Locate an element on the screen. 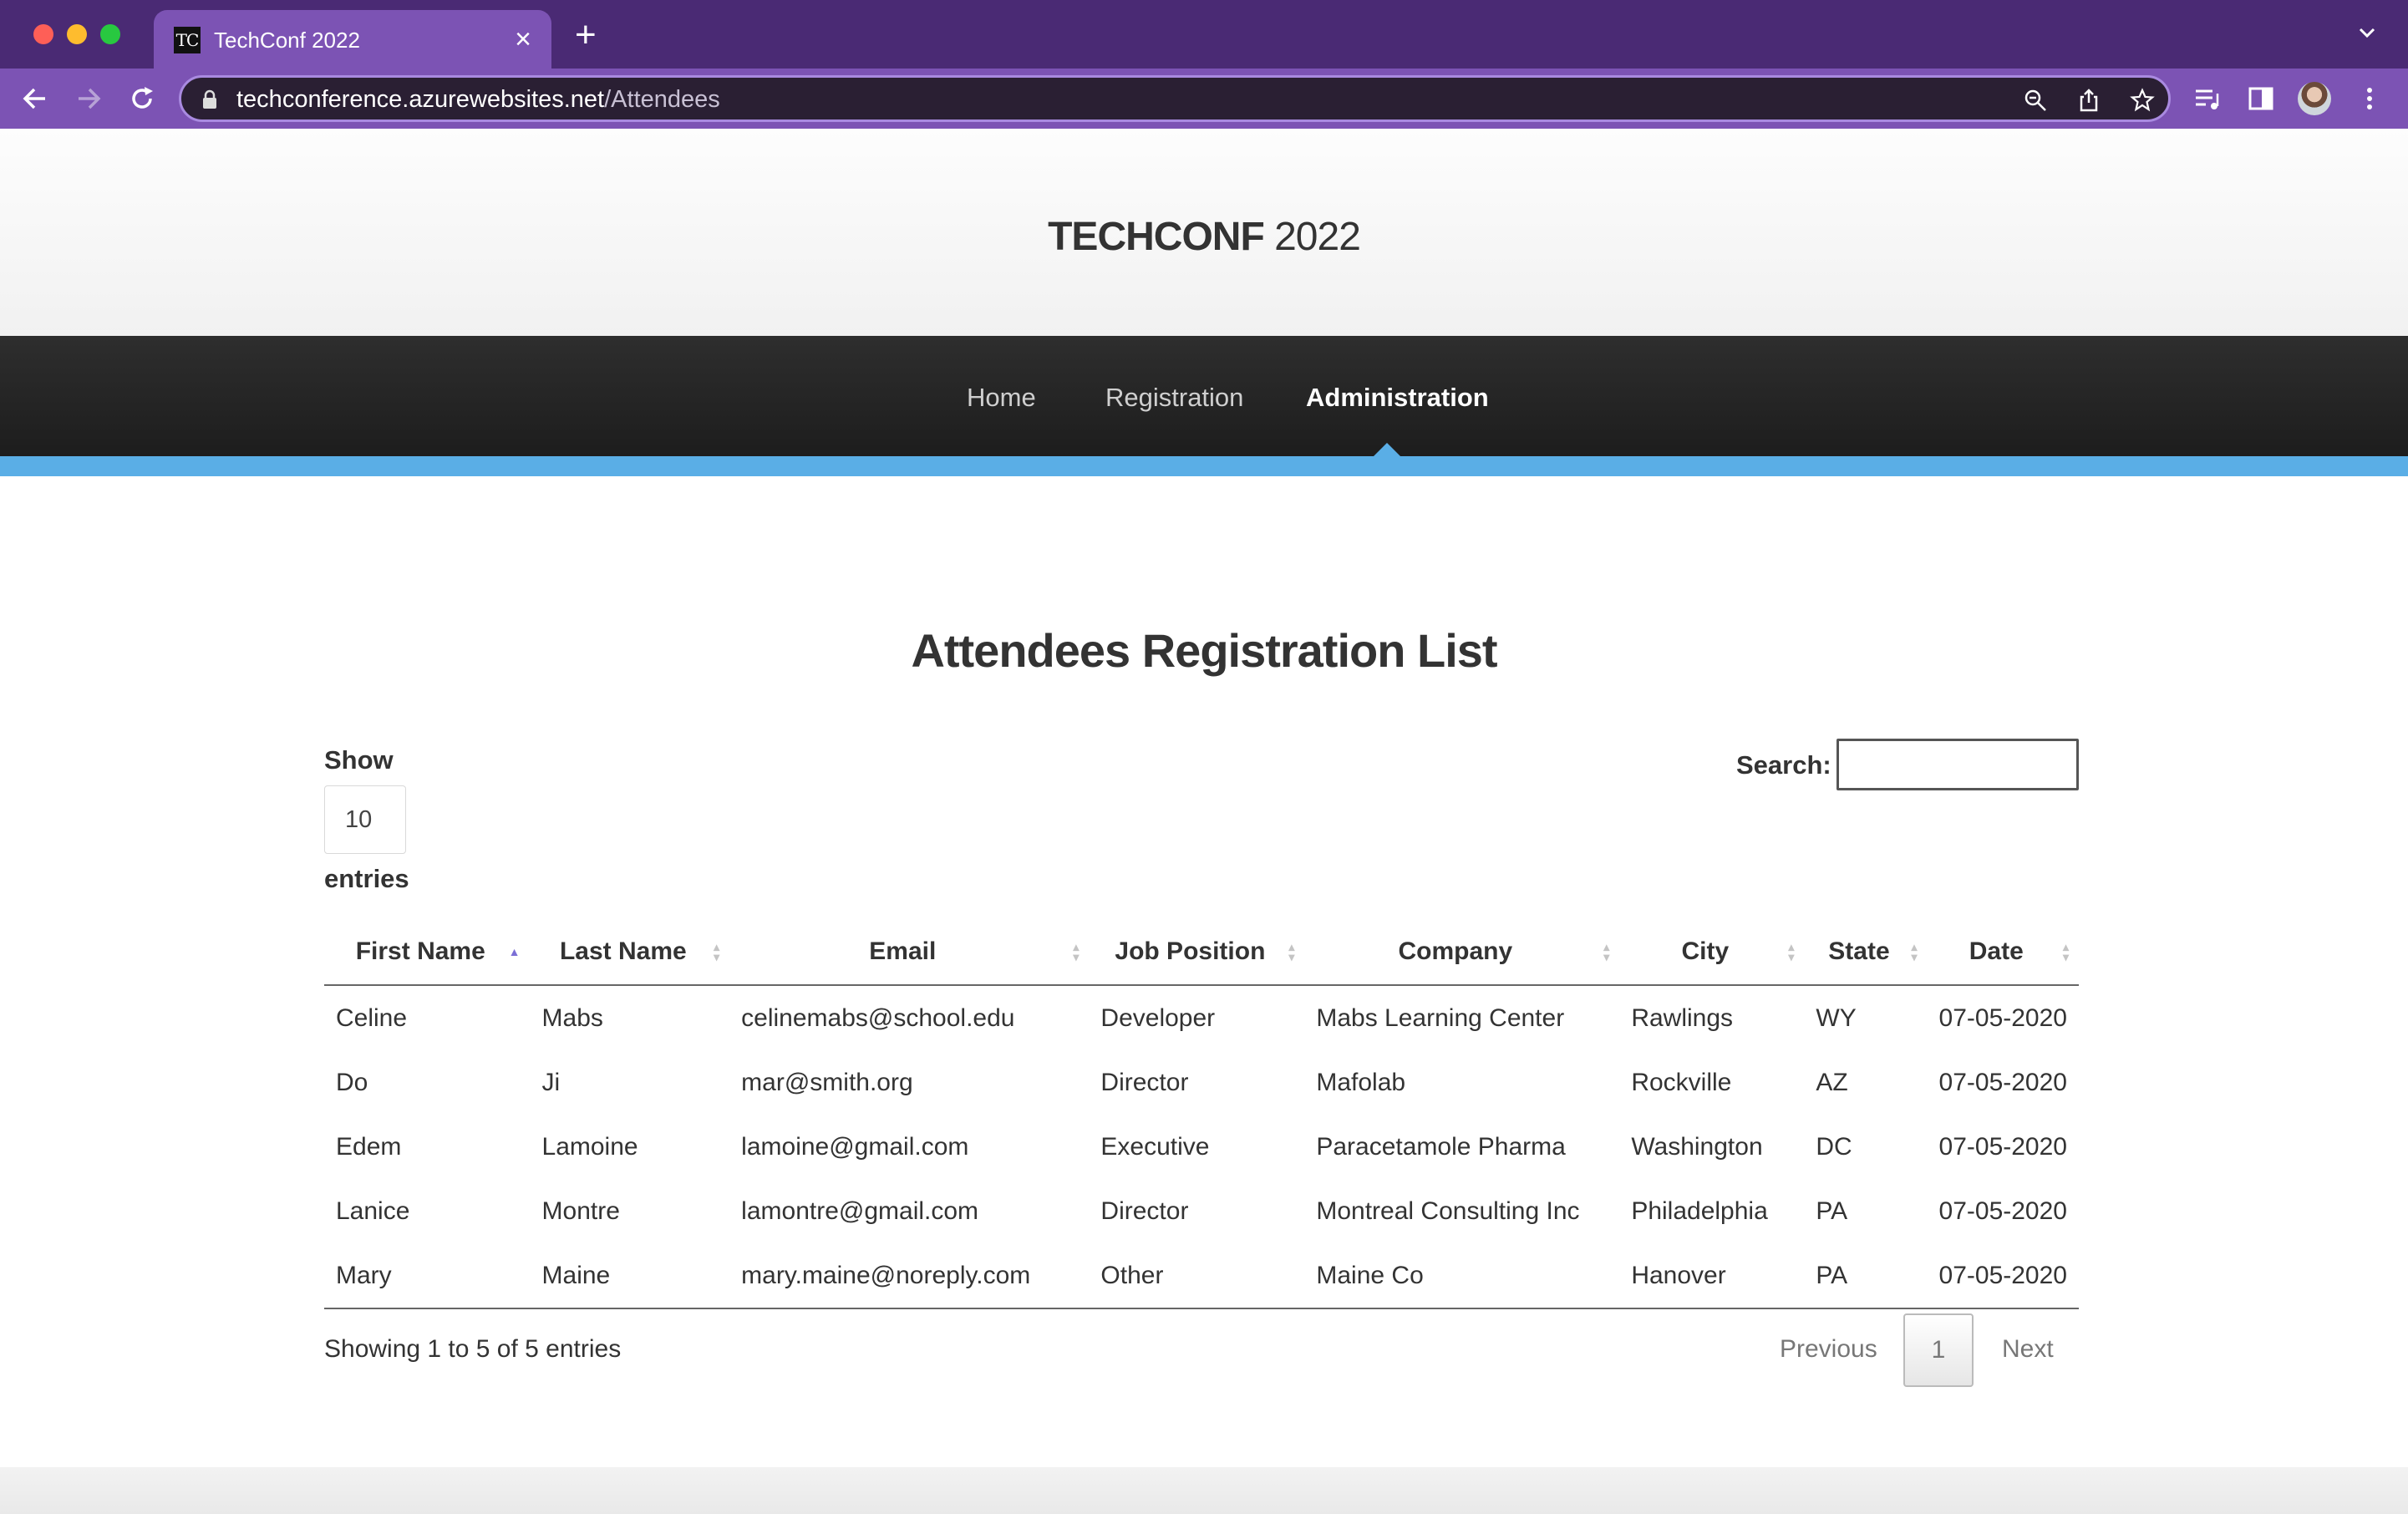 The height and width of the screenshot is (1514, 2408). cell-first-name: Edem is located at coordinates (369, 1146).